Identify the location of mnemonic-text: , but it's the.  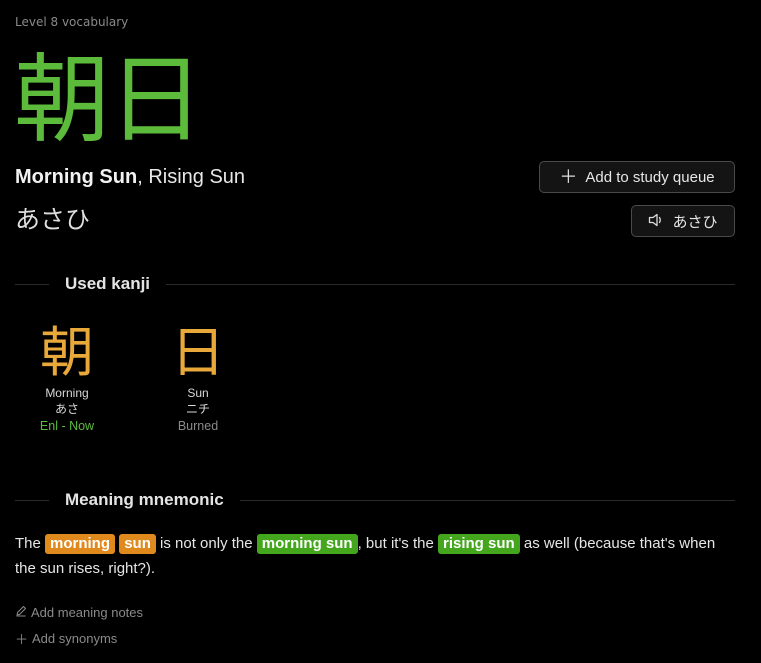
(397, 543).